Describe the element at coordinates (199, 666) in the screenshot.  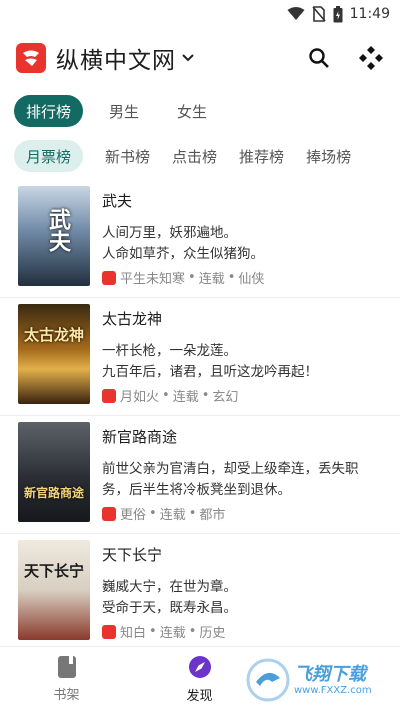
I see `compass-icon` at that location.